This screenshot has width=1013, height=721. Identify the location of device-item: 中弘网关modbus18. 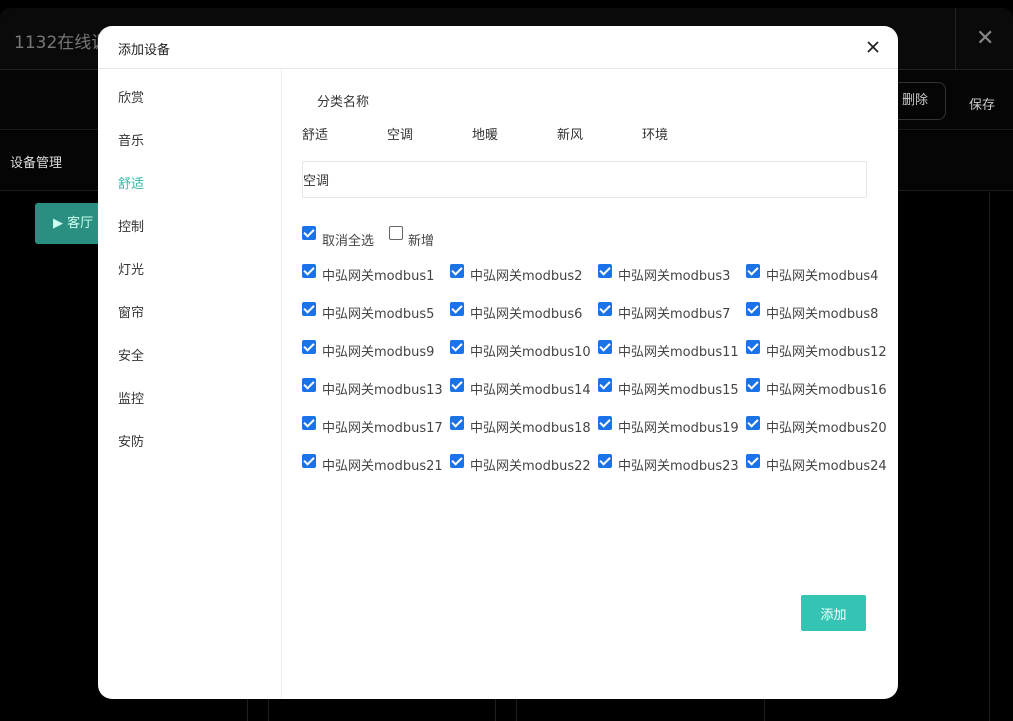
(524, 428).